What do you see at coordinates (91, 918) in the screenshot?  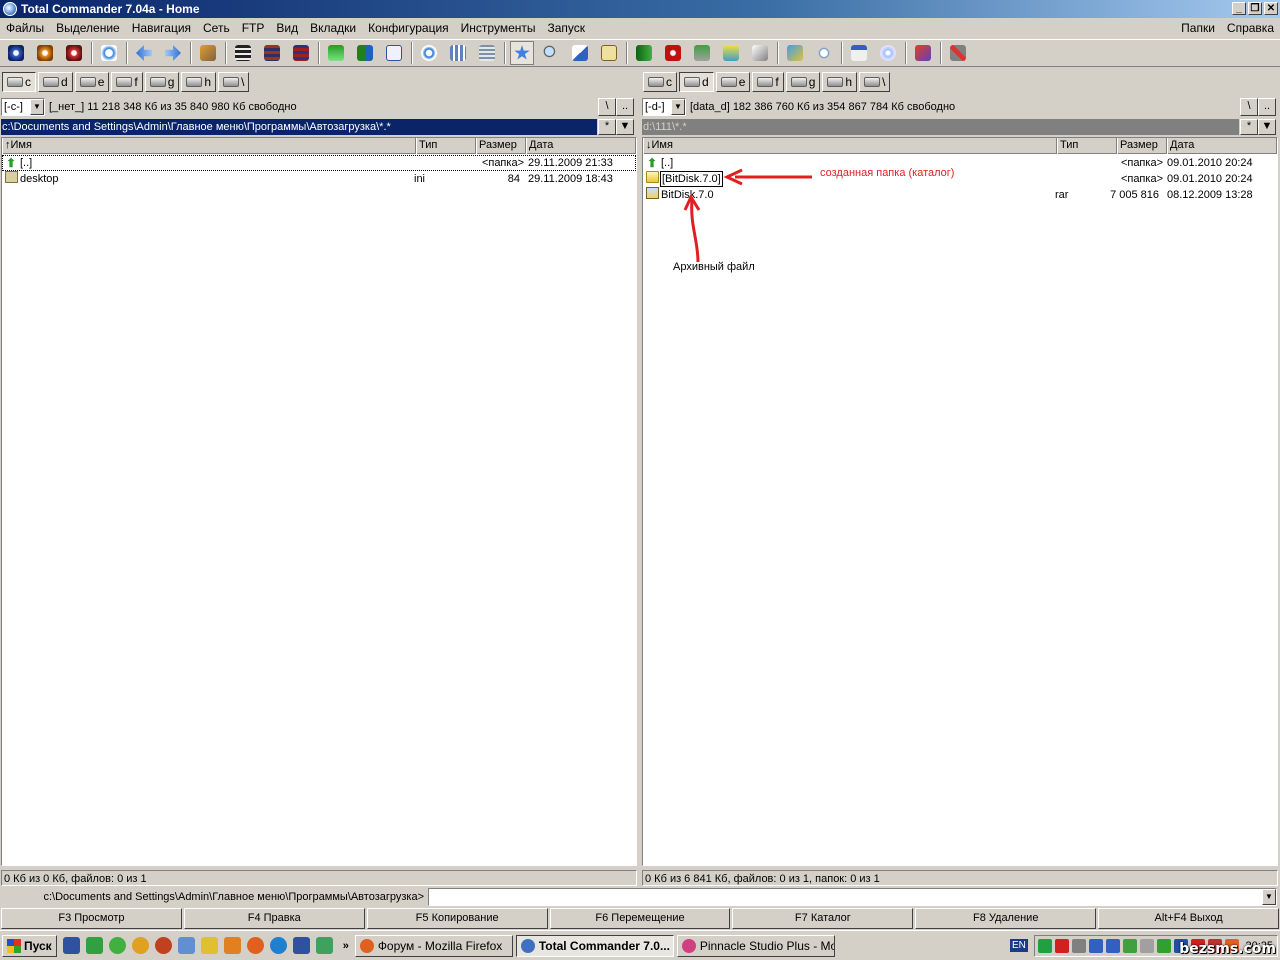 I see `f3-view-button: F3 Просмотр` at bounding box center [91, 918].